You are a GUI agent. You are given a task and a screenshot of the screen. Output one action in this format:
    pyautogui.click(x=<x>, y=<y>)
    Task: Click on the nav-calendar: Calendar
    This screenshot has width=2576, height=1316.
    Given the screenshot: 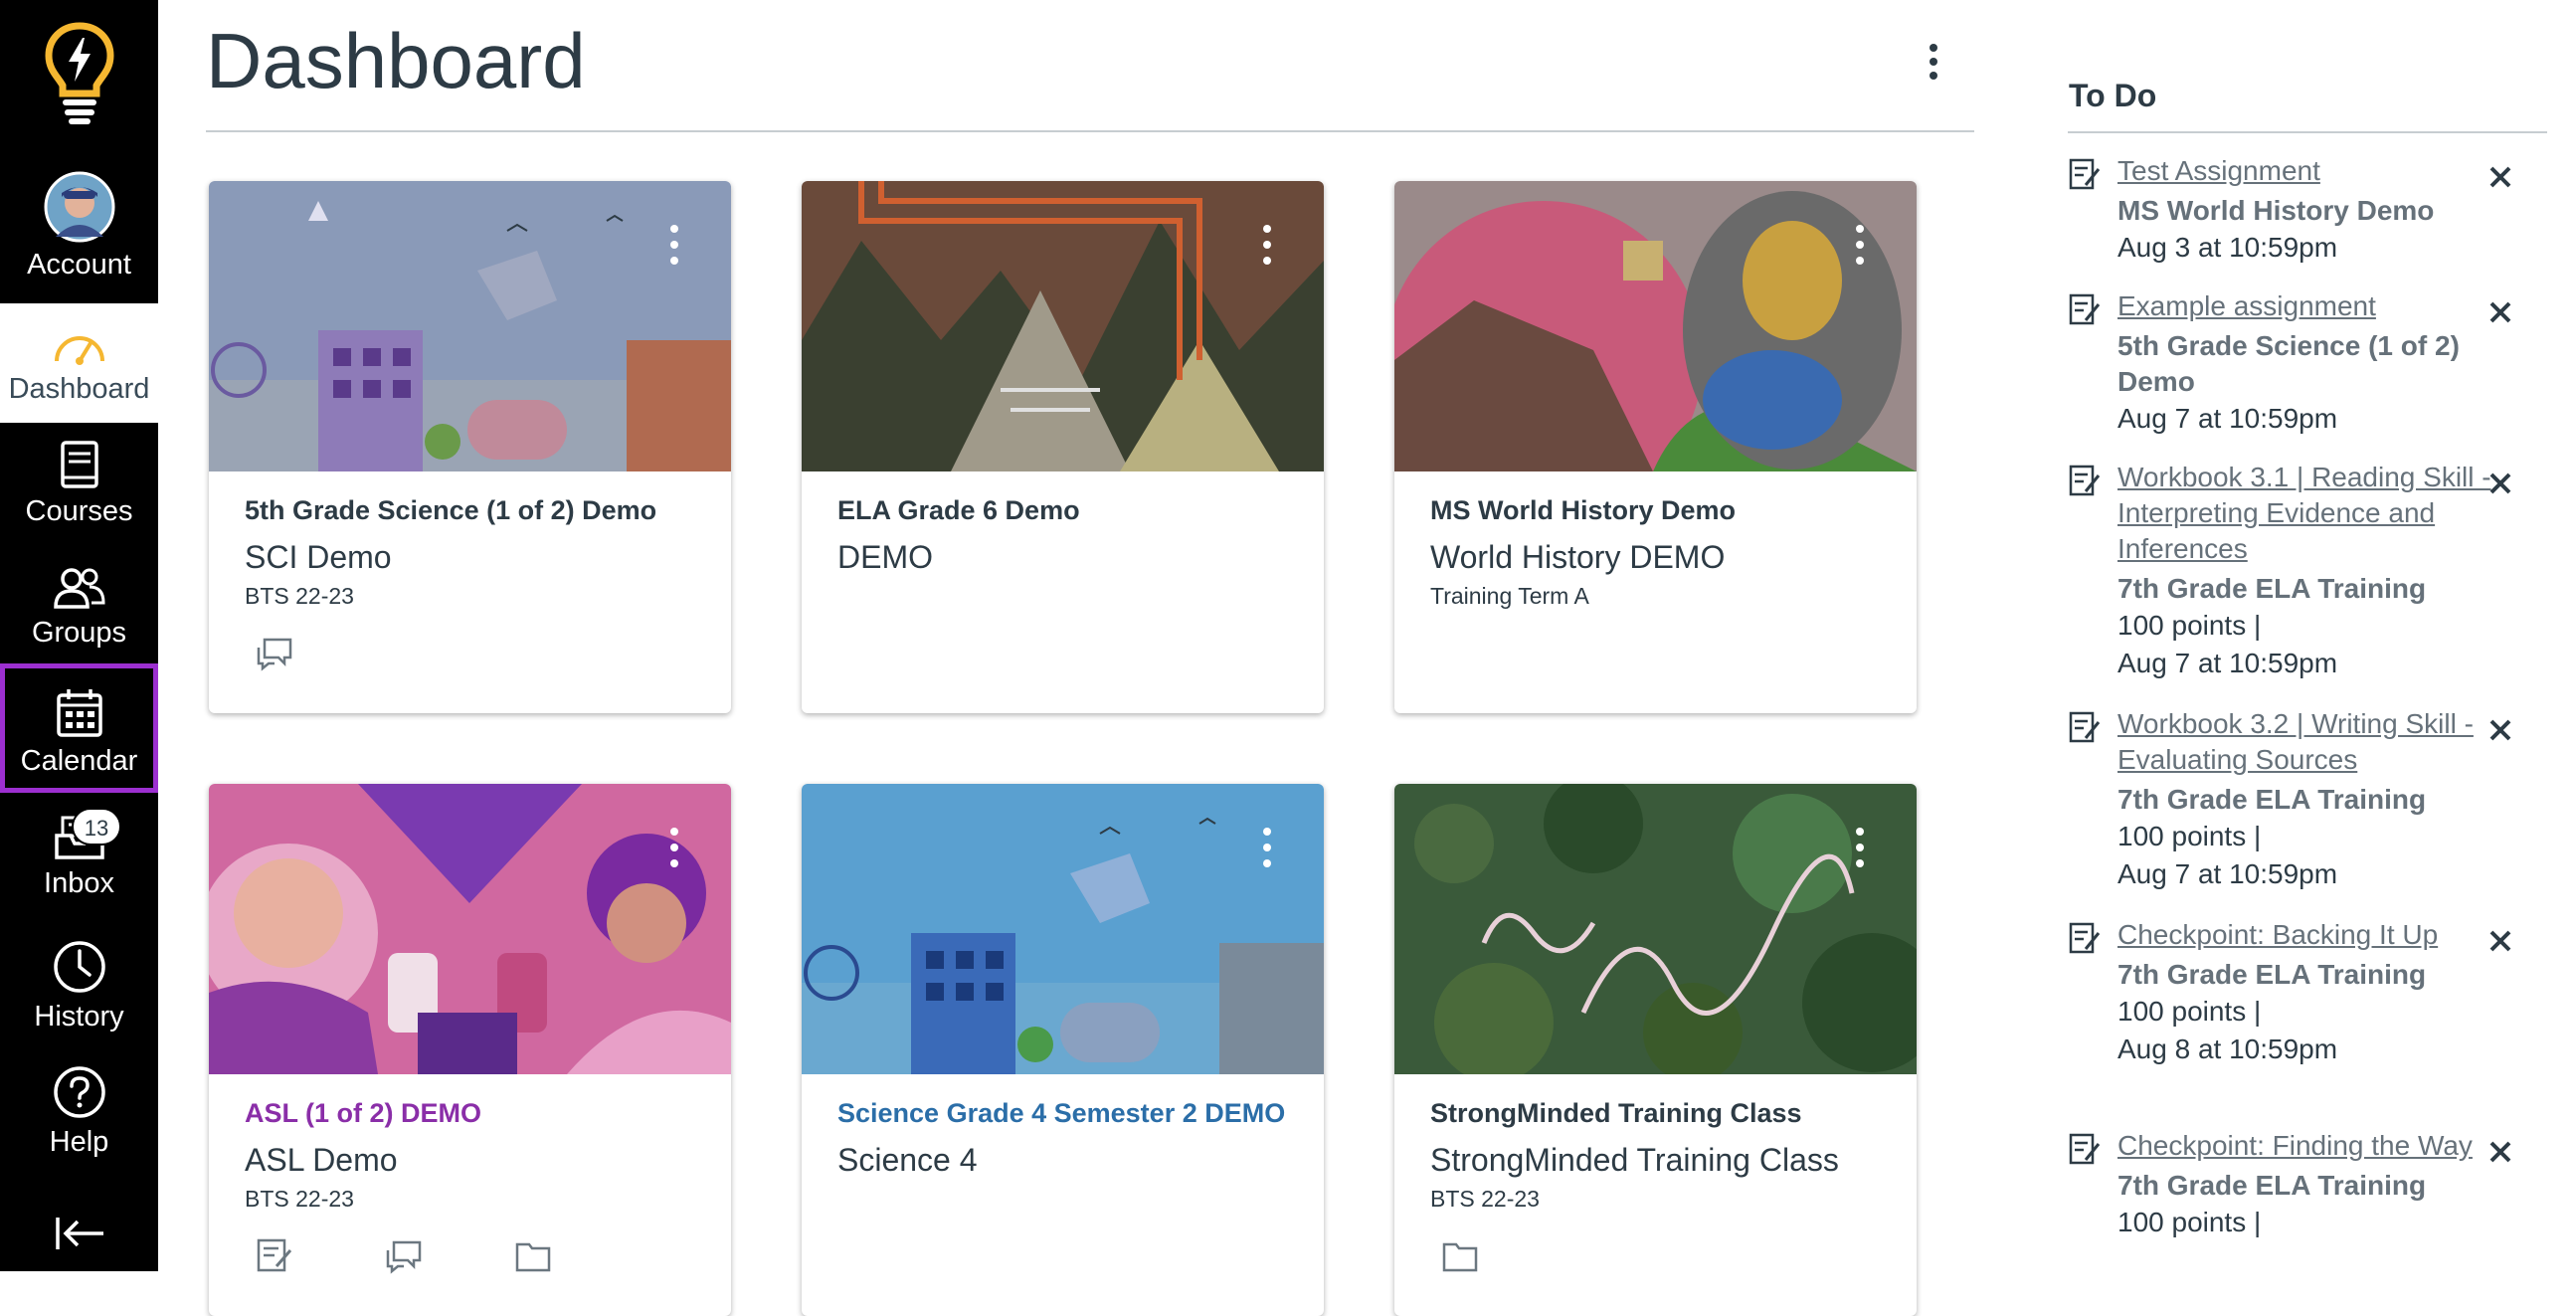 What is the action you would take?
    pyautogui.click(x=79, y=728)
    